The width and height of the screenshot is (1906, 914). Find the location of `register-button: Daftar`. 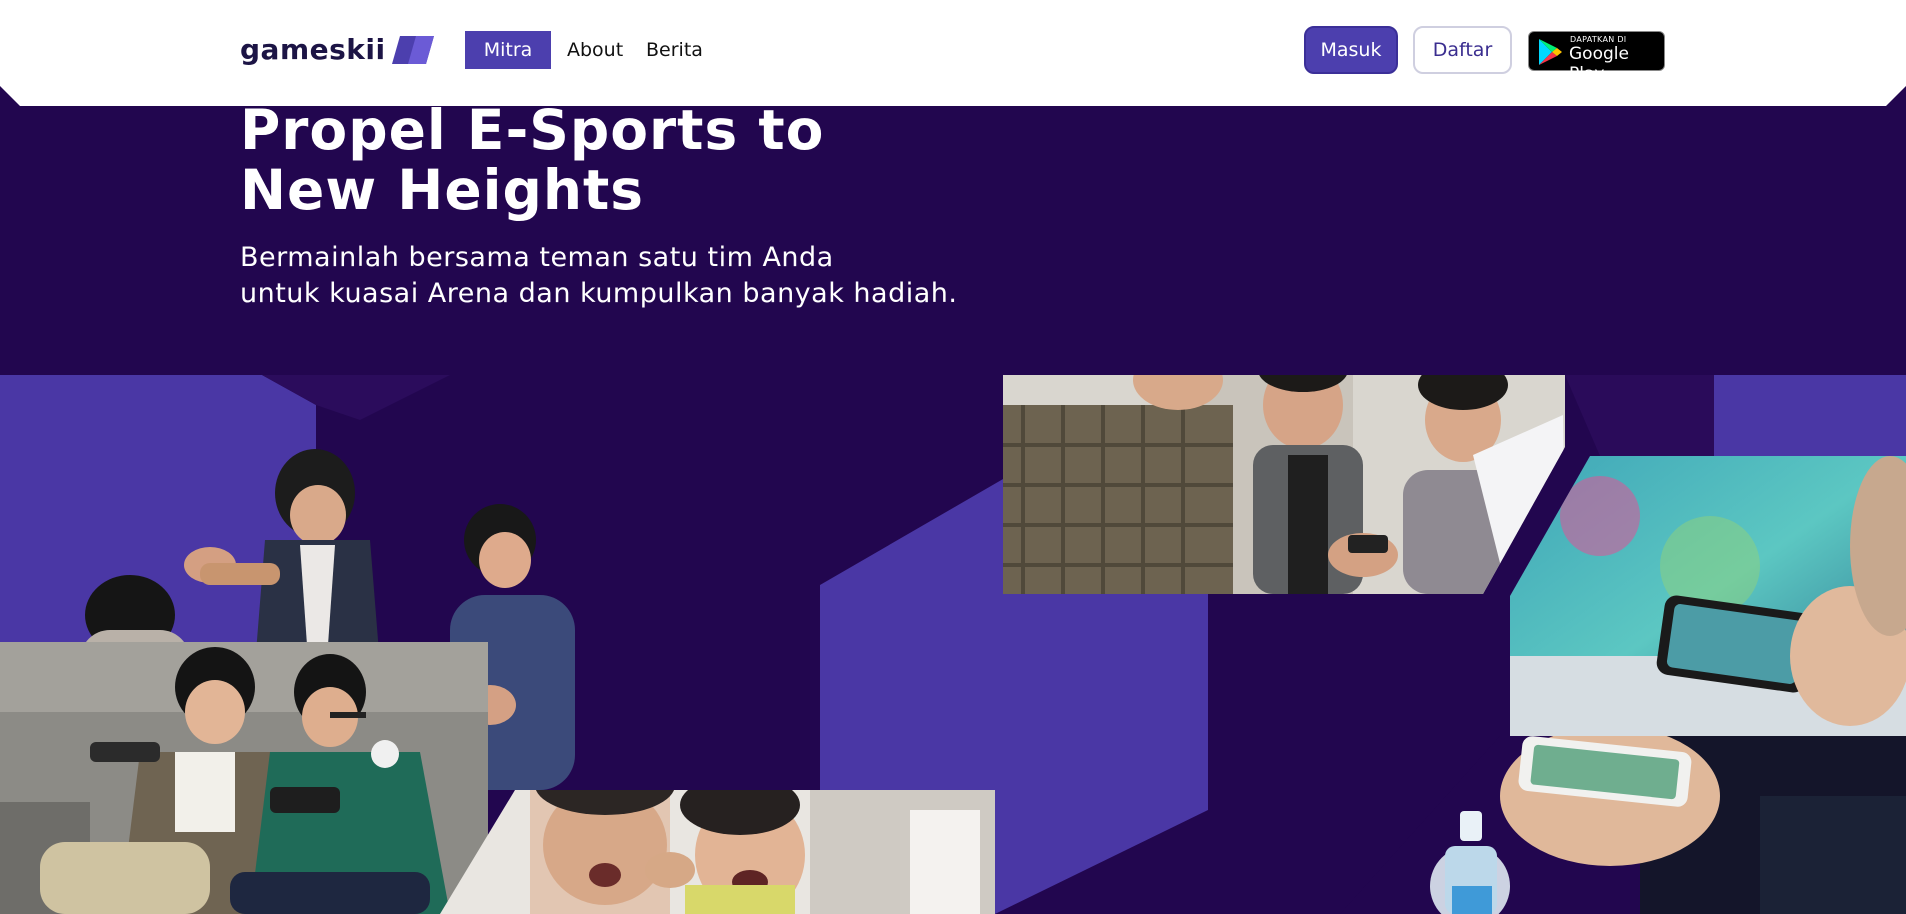

register-button: Daftar is located at coordinates (1462, 50).